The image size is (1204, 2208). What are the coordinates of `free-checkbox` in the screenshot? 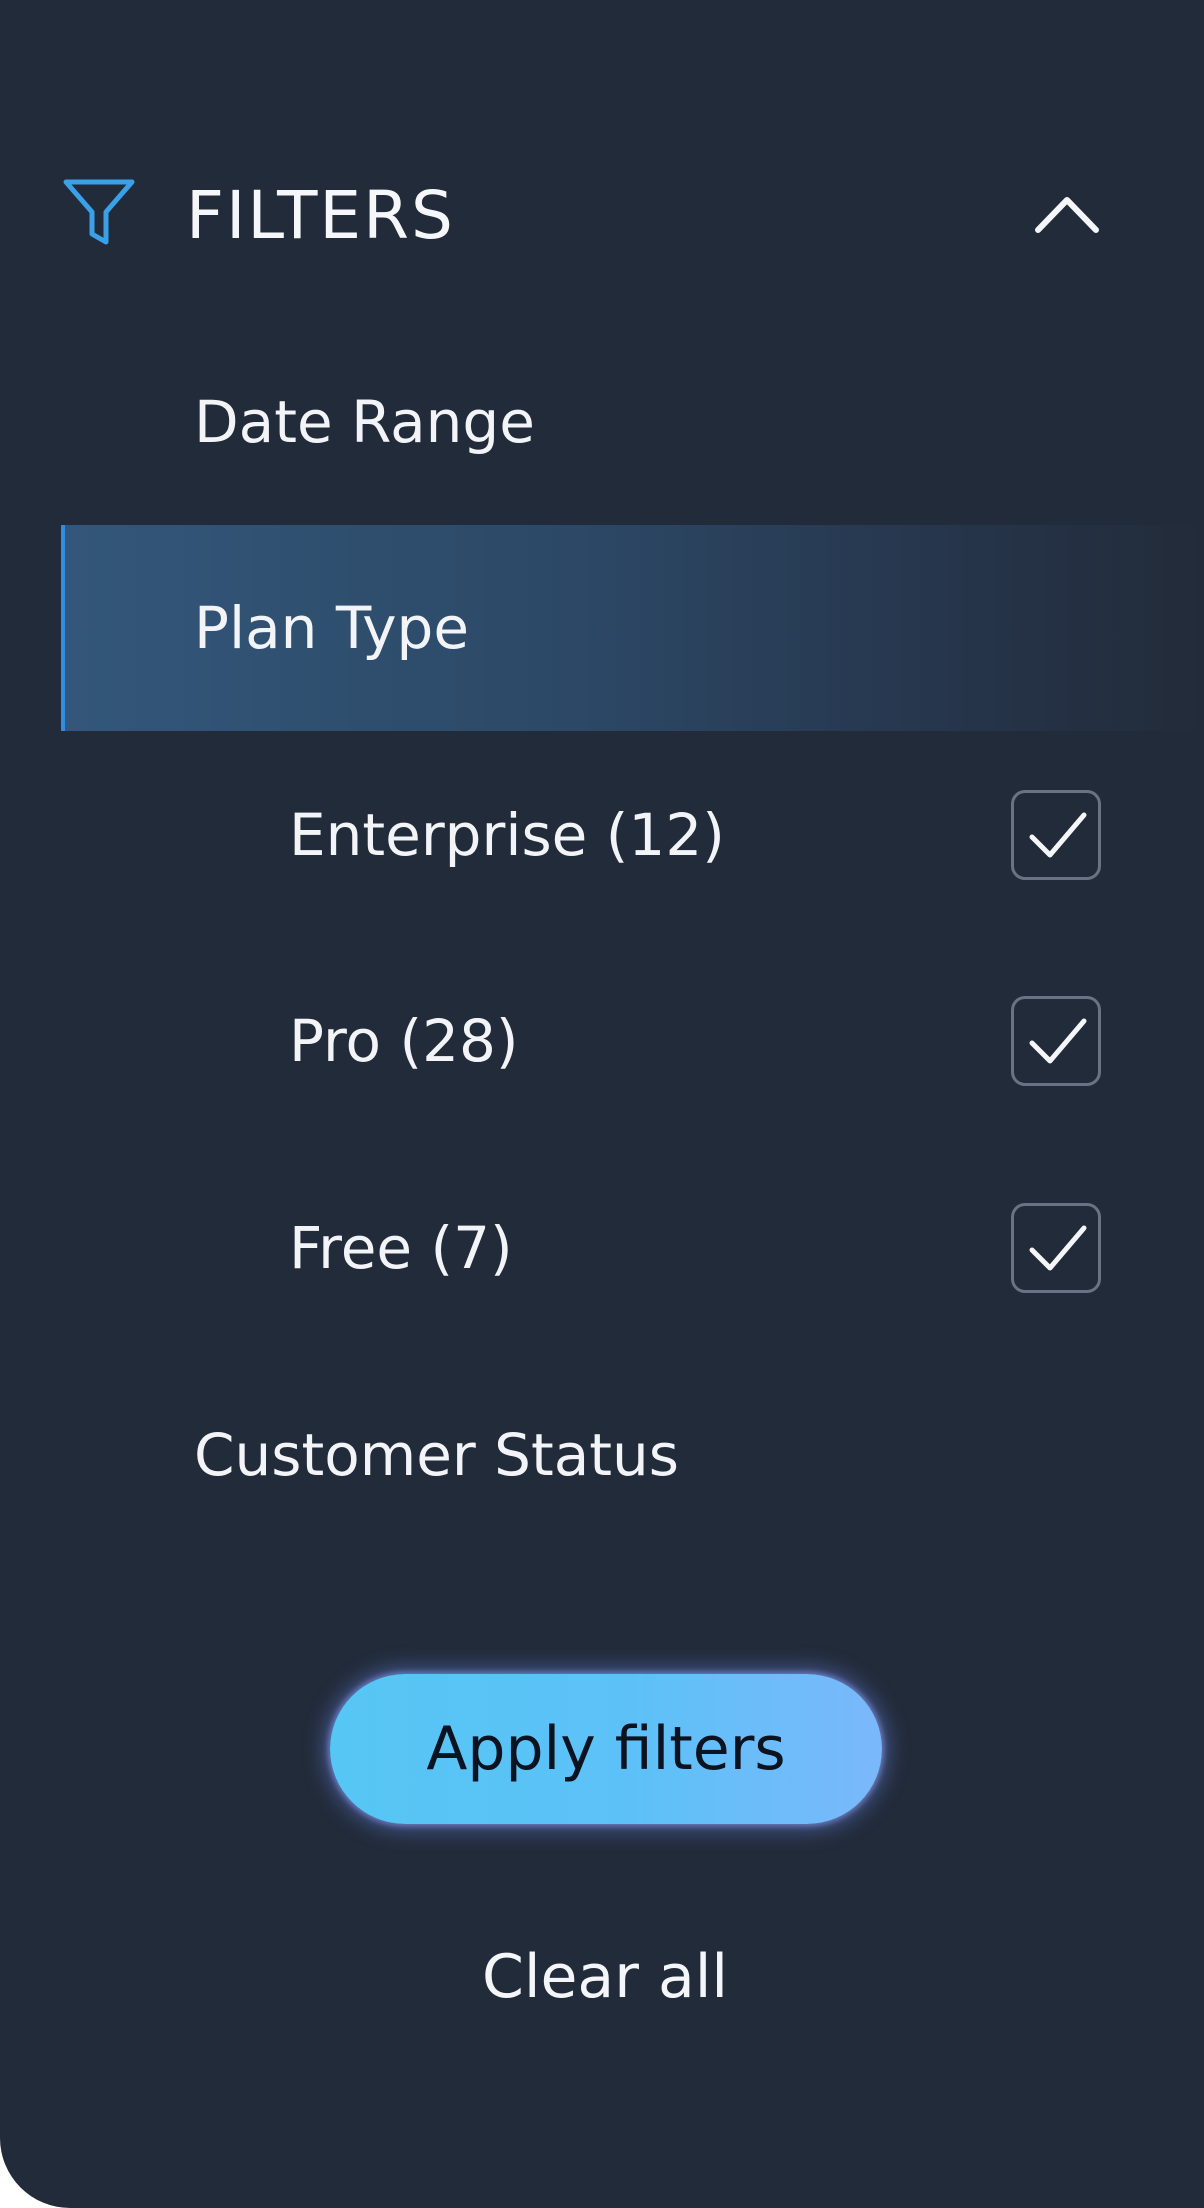 It's located at (1056, 1248).